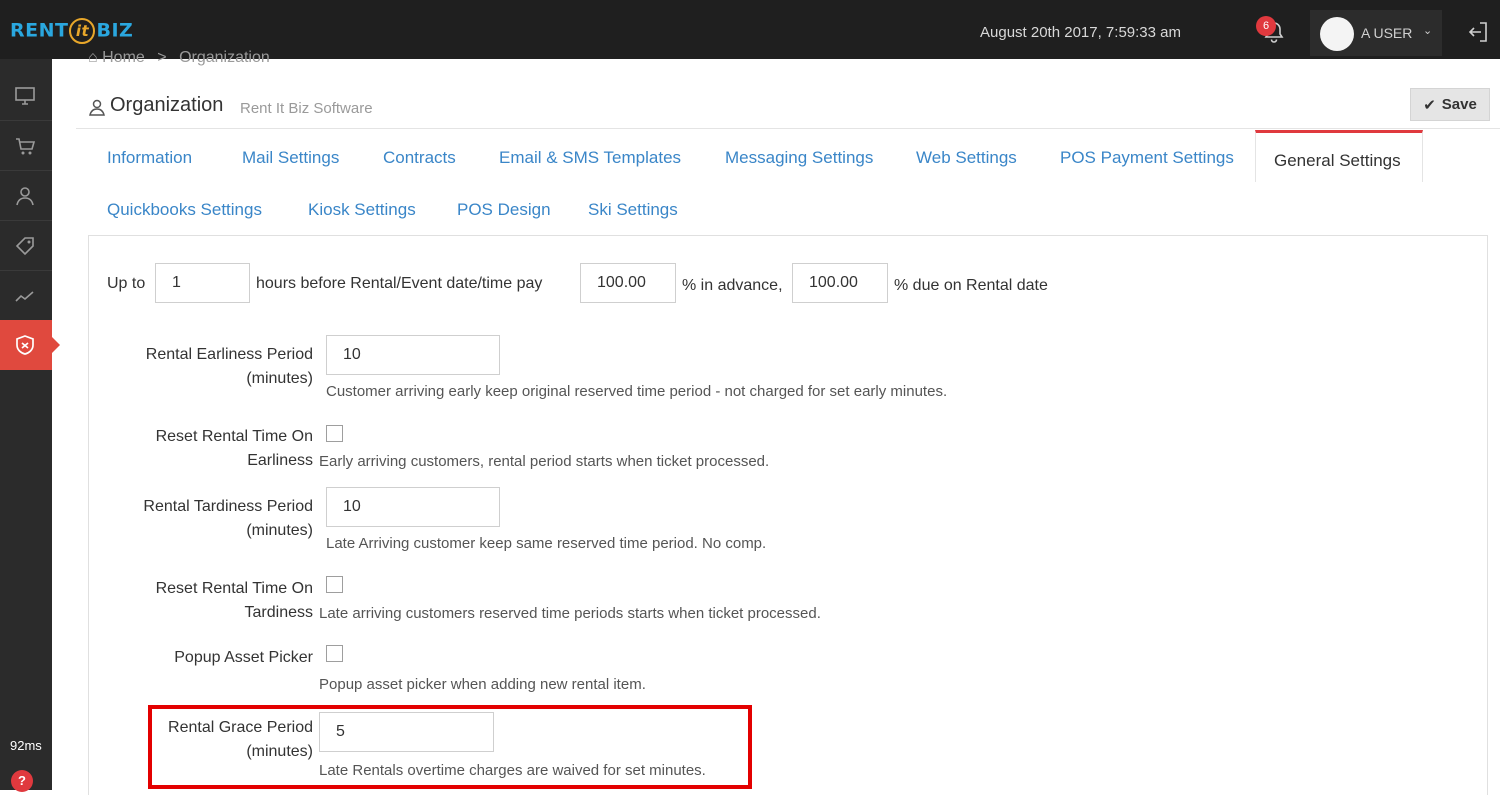 The width and height of the screenshot is (1500, 795). Describe the element at coordinates (279, 378) in the screenshot. I see `earliness-label-line2: (minutes)` at that location.